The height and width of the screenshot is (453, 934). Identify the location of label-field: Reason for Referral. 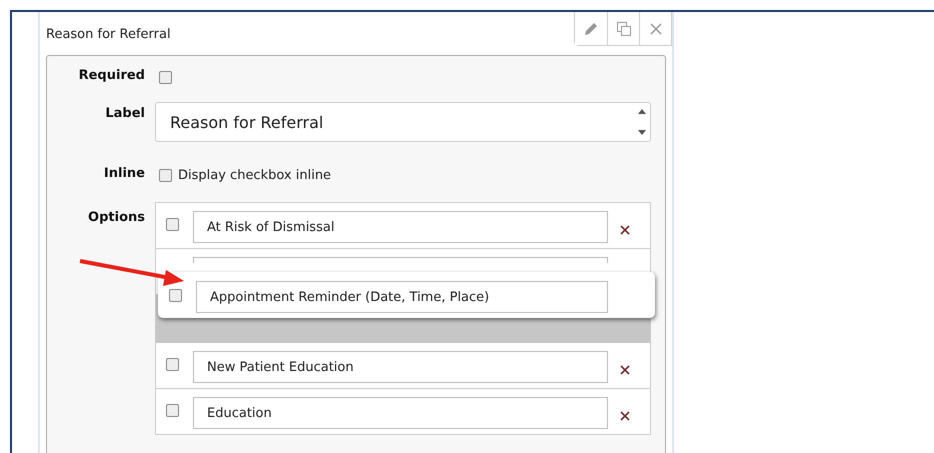
(403, 122).